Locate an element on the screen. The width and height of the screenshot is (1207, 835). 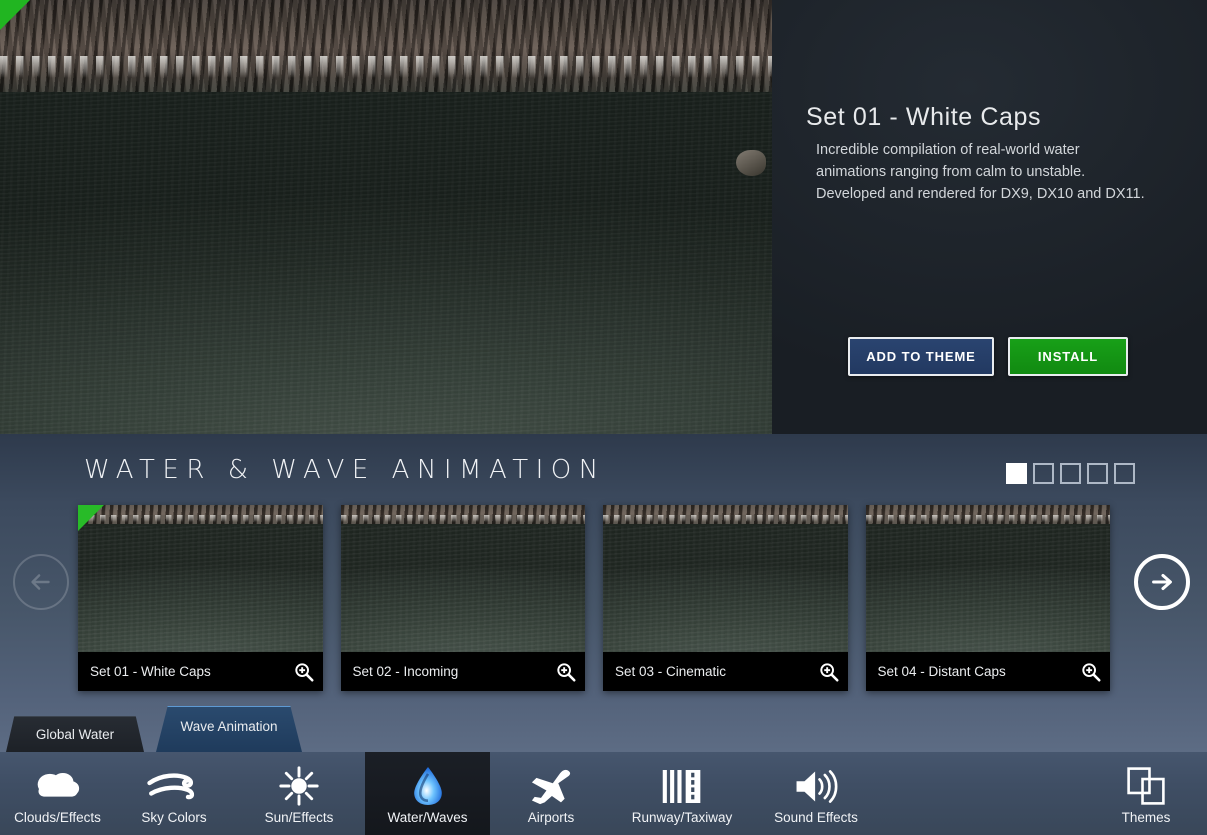
runway-icon is located at coordinates (682, 786).